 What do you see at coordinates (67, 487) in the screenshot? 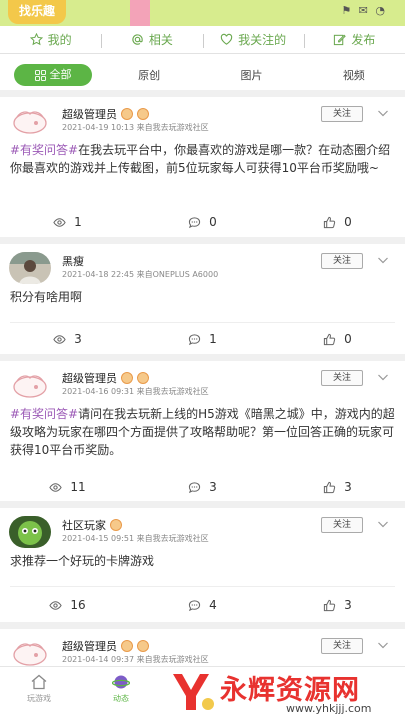
I see `view-count: 11` at bounding box center [67, 487].